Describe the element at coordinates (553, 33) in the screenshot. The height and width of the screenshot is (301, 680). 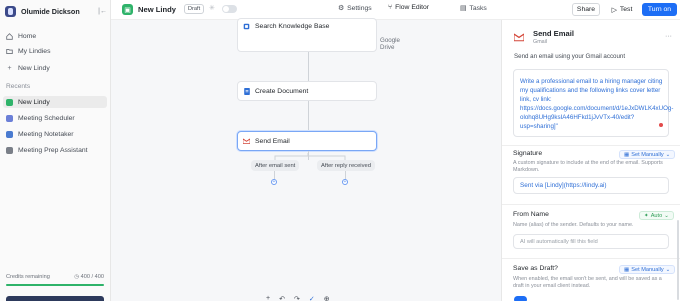
I see `panel-title: Send Email` at that location.